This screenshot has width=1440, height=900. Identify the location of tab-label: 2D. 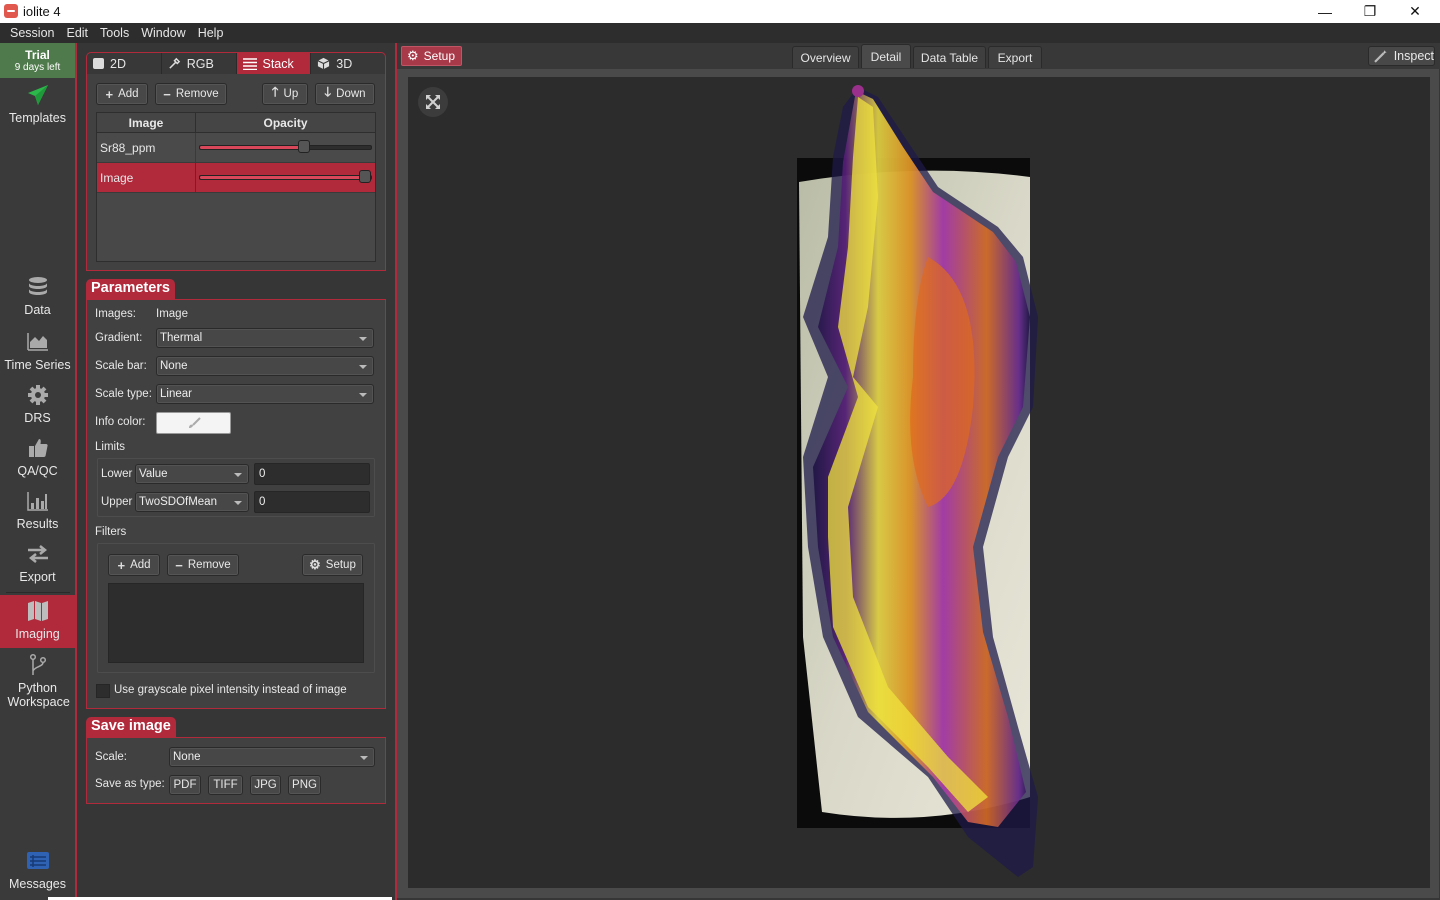
(118, 63).